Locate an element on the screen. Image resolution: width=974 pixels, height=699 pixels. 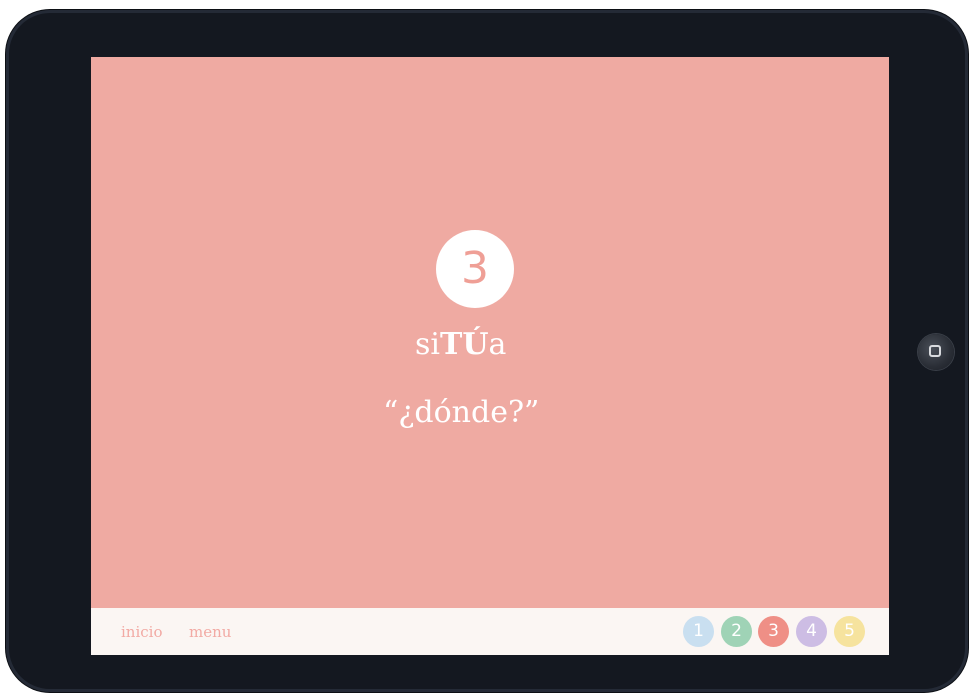
inicio-link: inicio is located at coordinates (141, 632).